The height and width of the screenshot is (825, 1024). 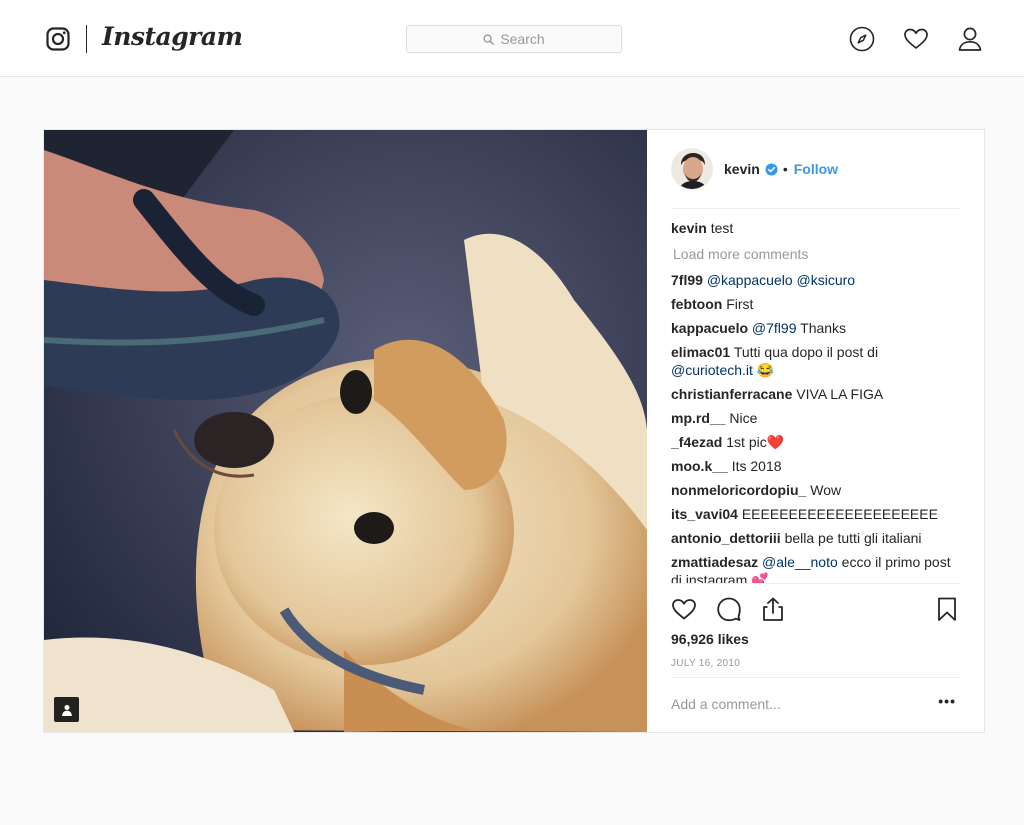 I want to click on comment-username: nonmeloricordopiu_, so click(x=738, y=490).